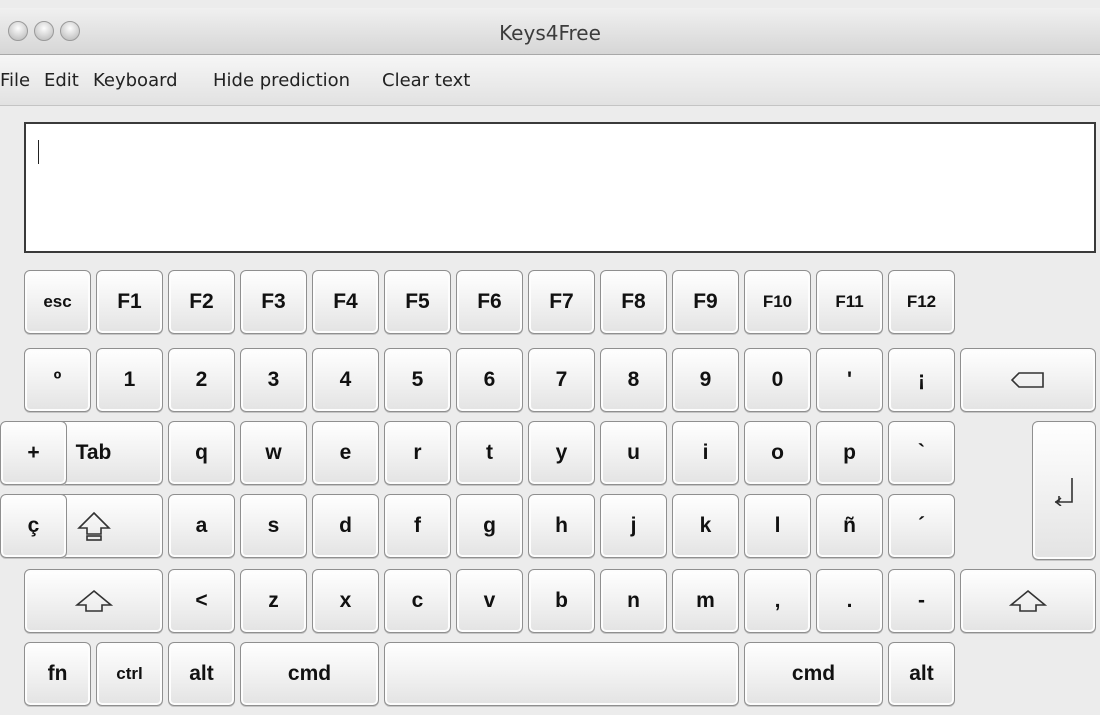  Describe the element at coordinates (921, 453) in the screenshot. I see `key-grave: `` at that location.